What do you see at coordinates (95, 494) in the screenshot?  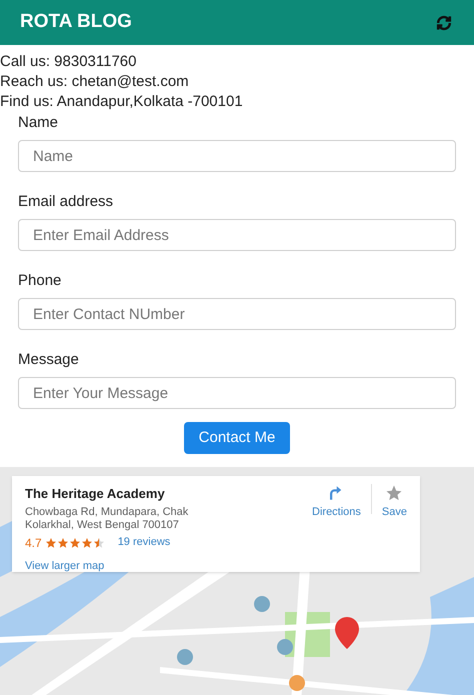 I see `place-title: The Heritage Academy` at bounding box center [95, 494].